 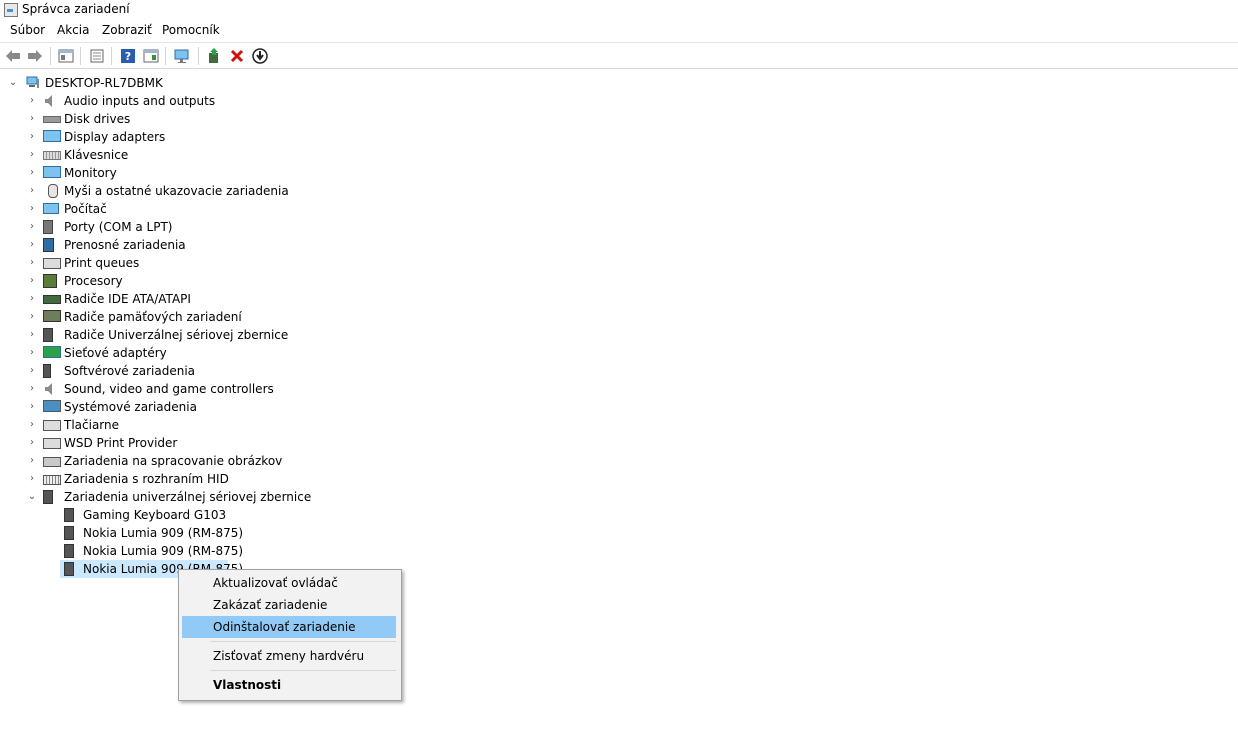 What do you see at coordinates (47, 371) in the screenshot?
I see `software-device-icon` at bounding box center [47, 371].